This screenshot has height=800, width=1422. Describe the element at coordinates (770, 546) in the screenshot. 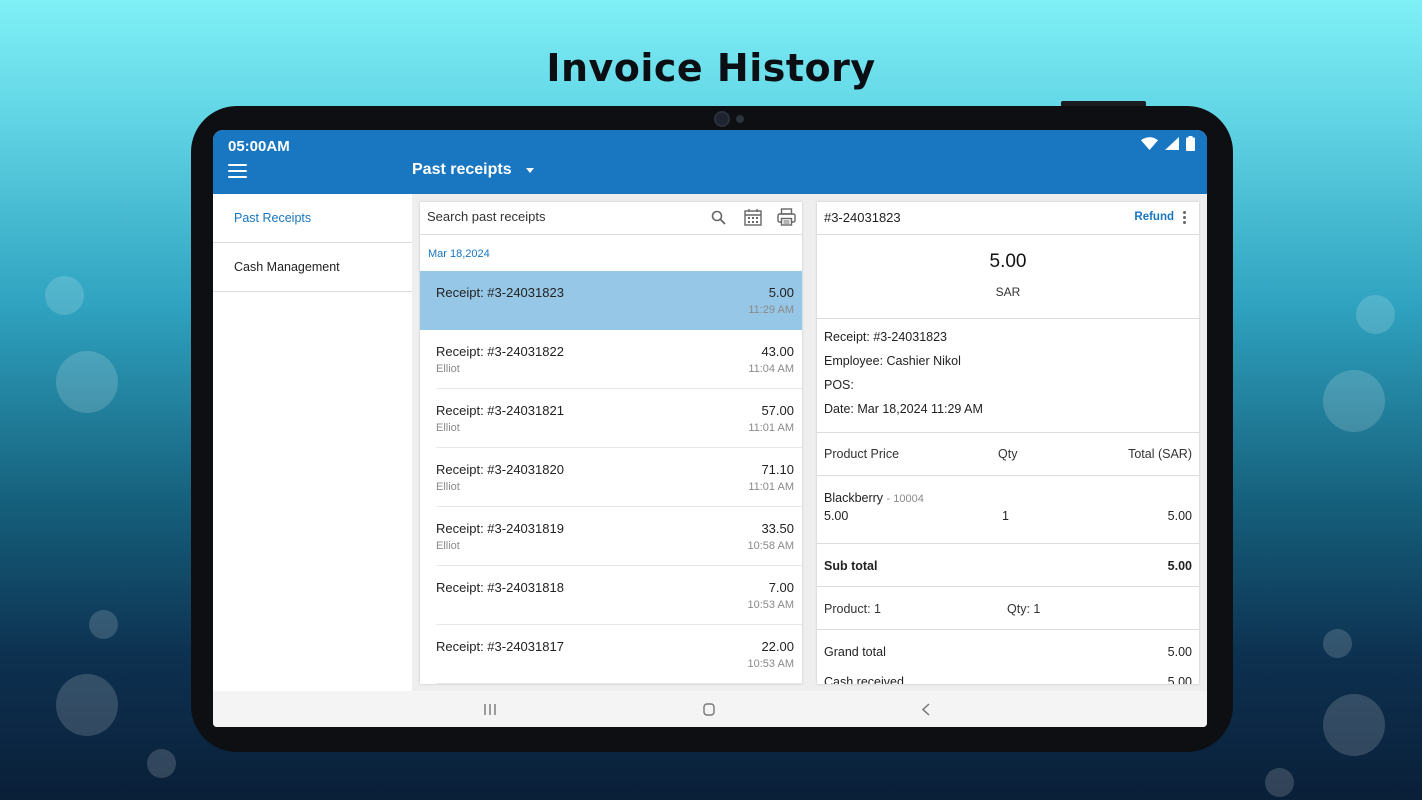

I see `receipt-time: 10:58 AM` at that location.